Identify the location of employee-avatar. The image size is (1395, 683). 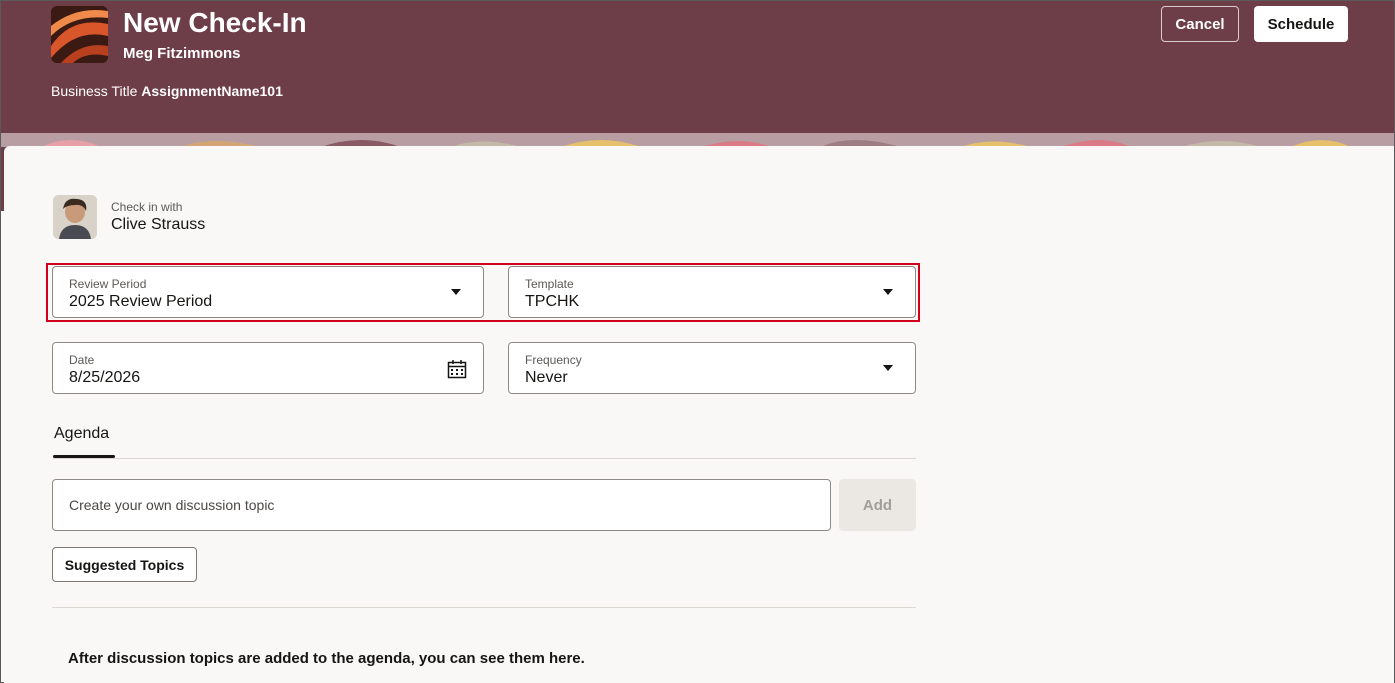
(79, 34).